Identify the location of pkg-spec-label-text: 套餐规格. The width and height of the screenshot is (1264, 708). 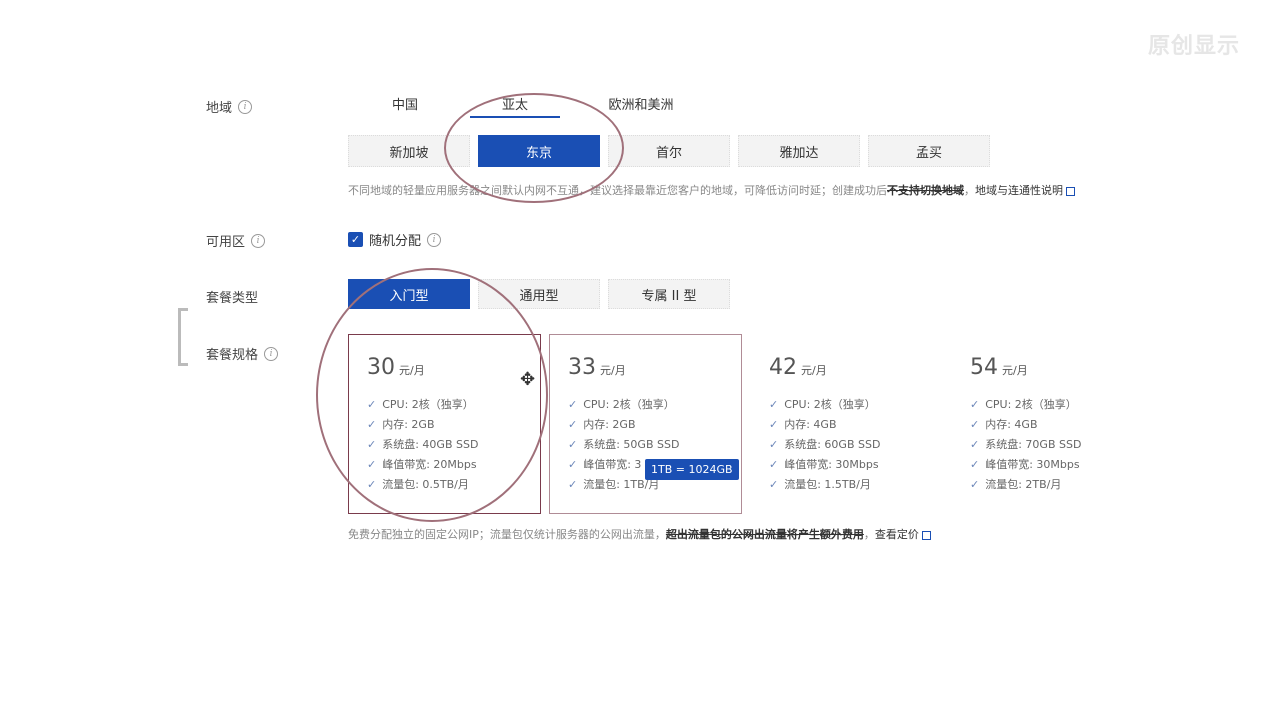
(232, 355).